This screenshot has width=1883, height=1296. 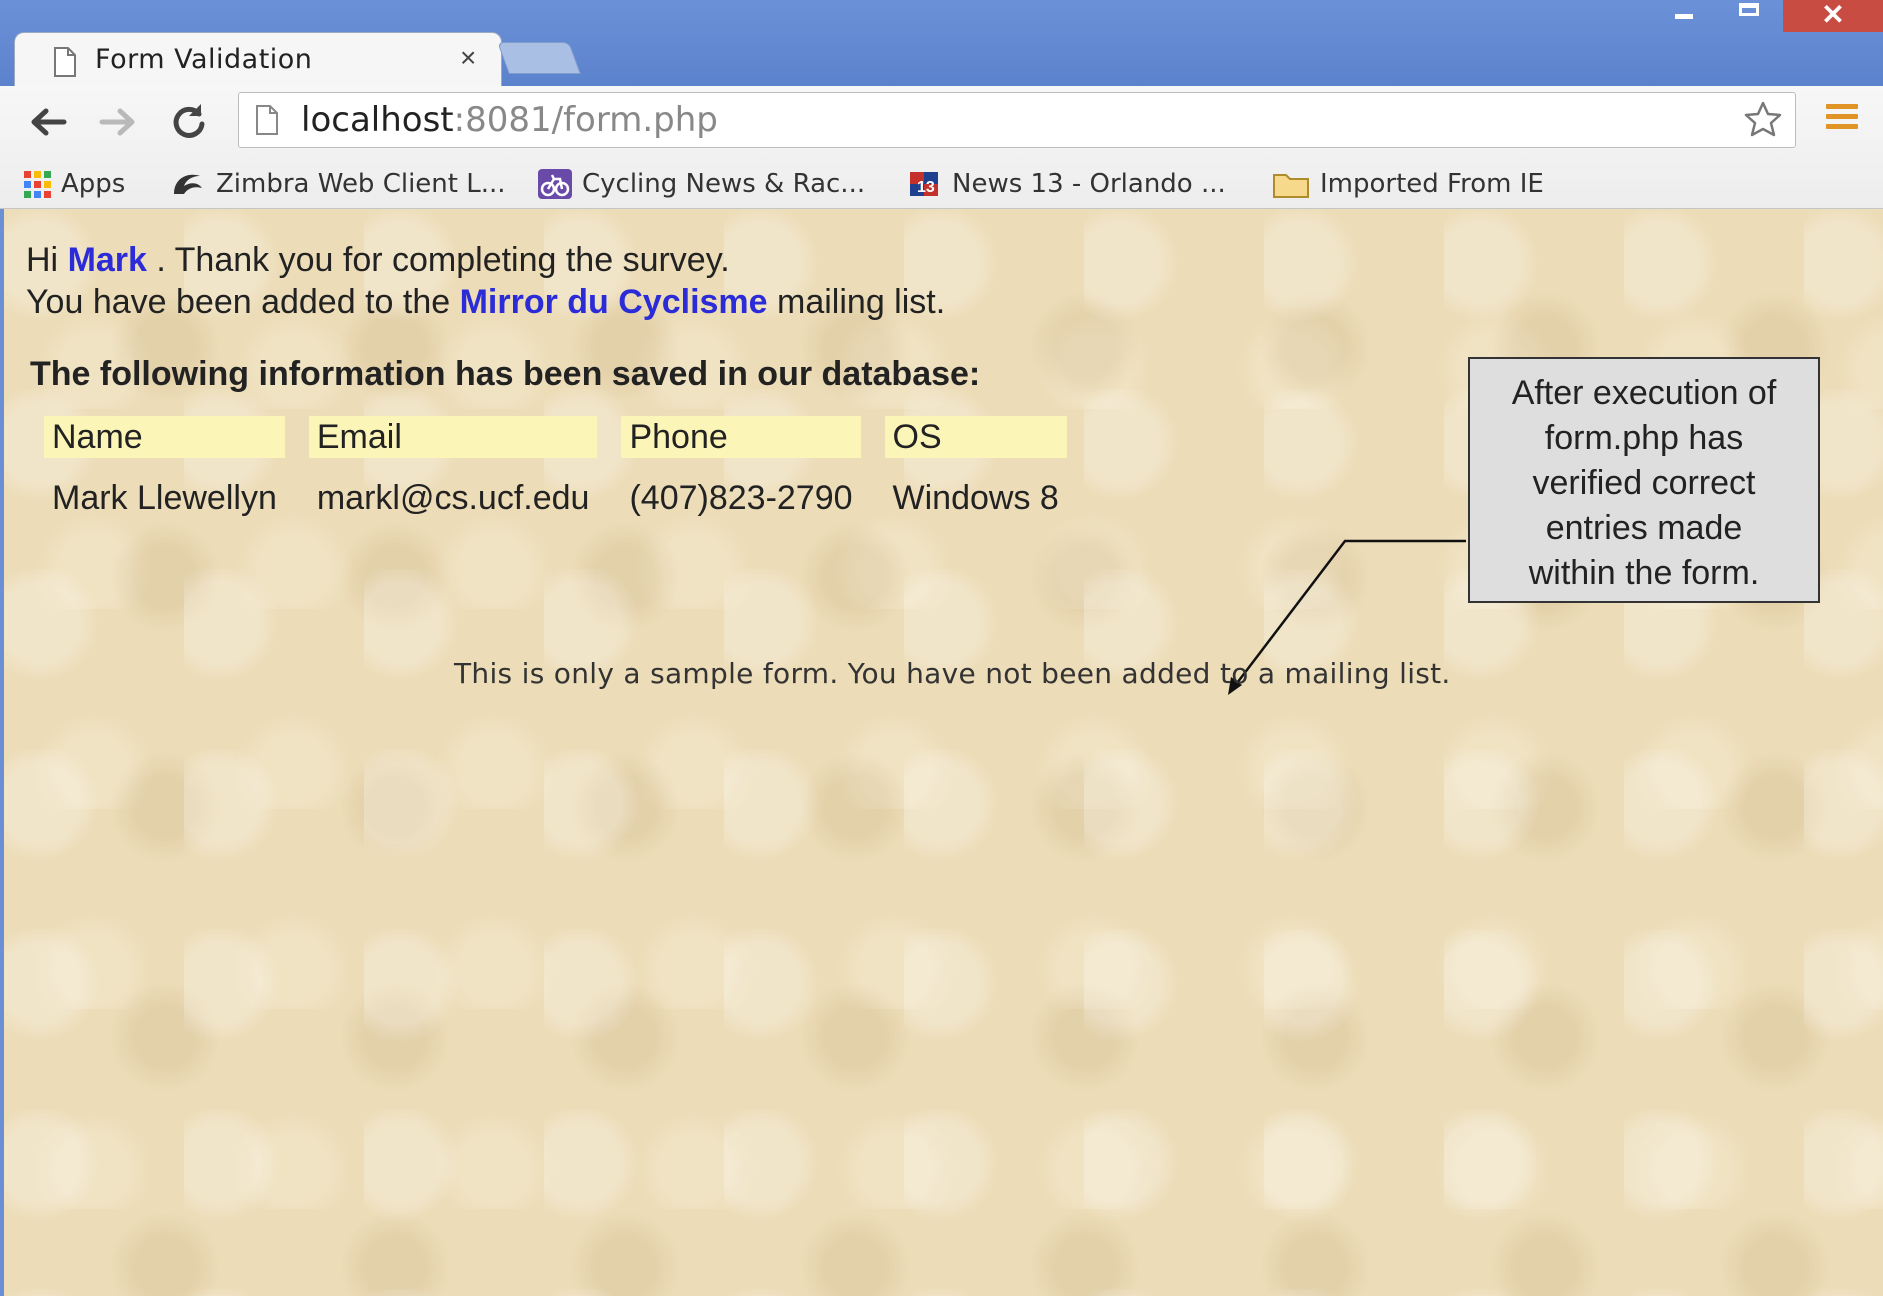 What do you see at coordinates (613, 302) in the screenshot?
I see `mailing-list-name: Mirror du Cyclisme` at bounding box center [613, 302].